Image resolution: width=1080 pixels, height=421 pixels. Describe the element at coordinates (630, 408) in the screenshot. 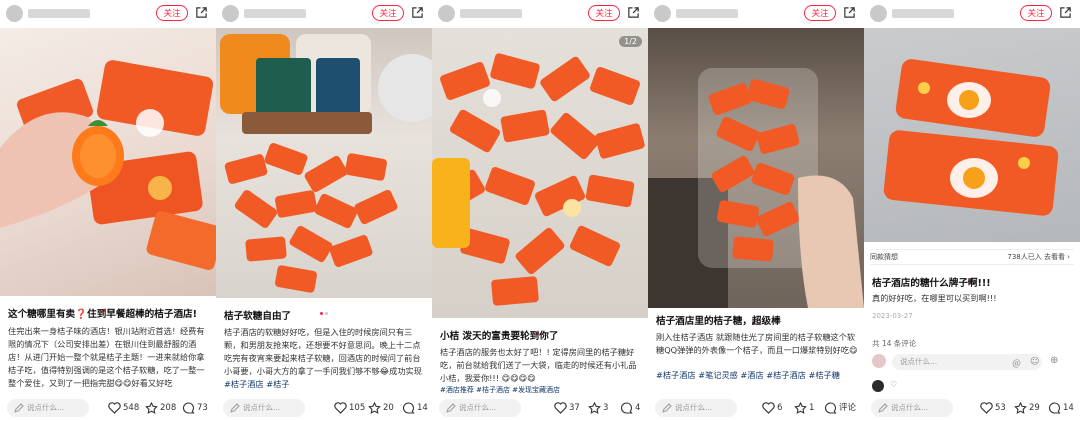

I see `comment-button: 4` at that location.